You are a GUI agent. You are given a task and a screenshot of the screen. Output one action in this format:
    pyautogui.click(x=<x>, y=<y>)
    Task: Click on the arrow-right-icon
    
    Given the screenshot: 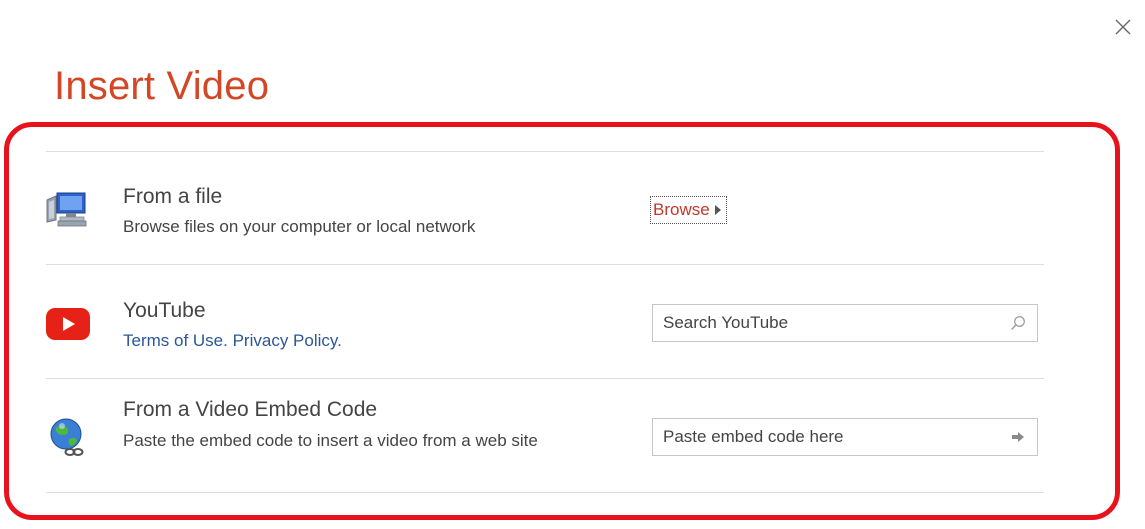 What is the action you would take?
    pyautogui.click(x=1018, y=437)
    